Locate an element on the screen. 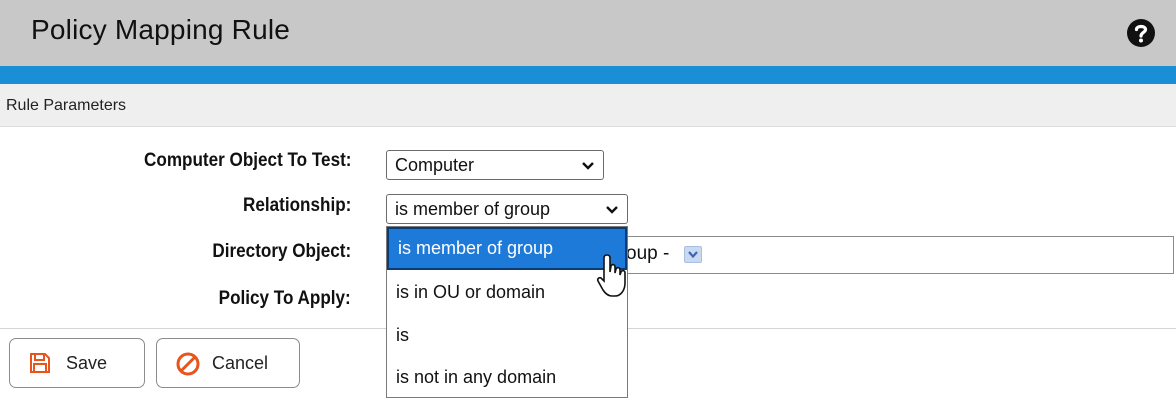  cursor-icon is located at coordinates (611, 275).